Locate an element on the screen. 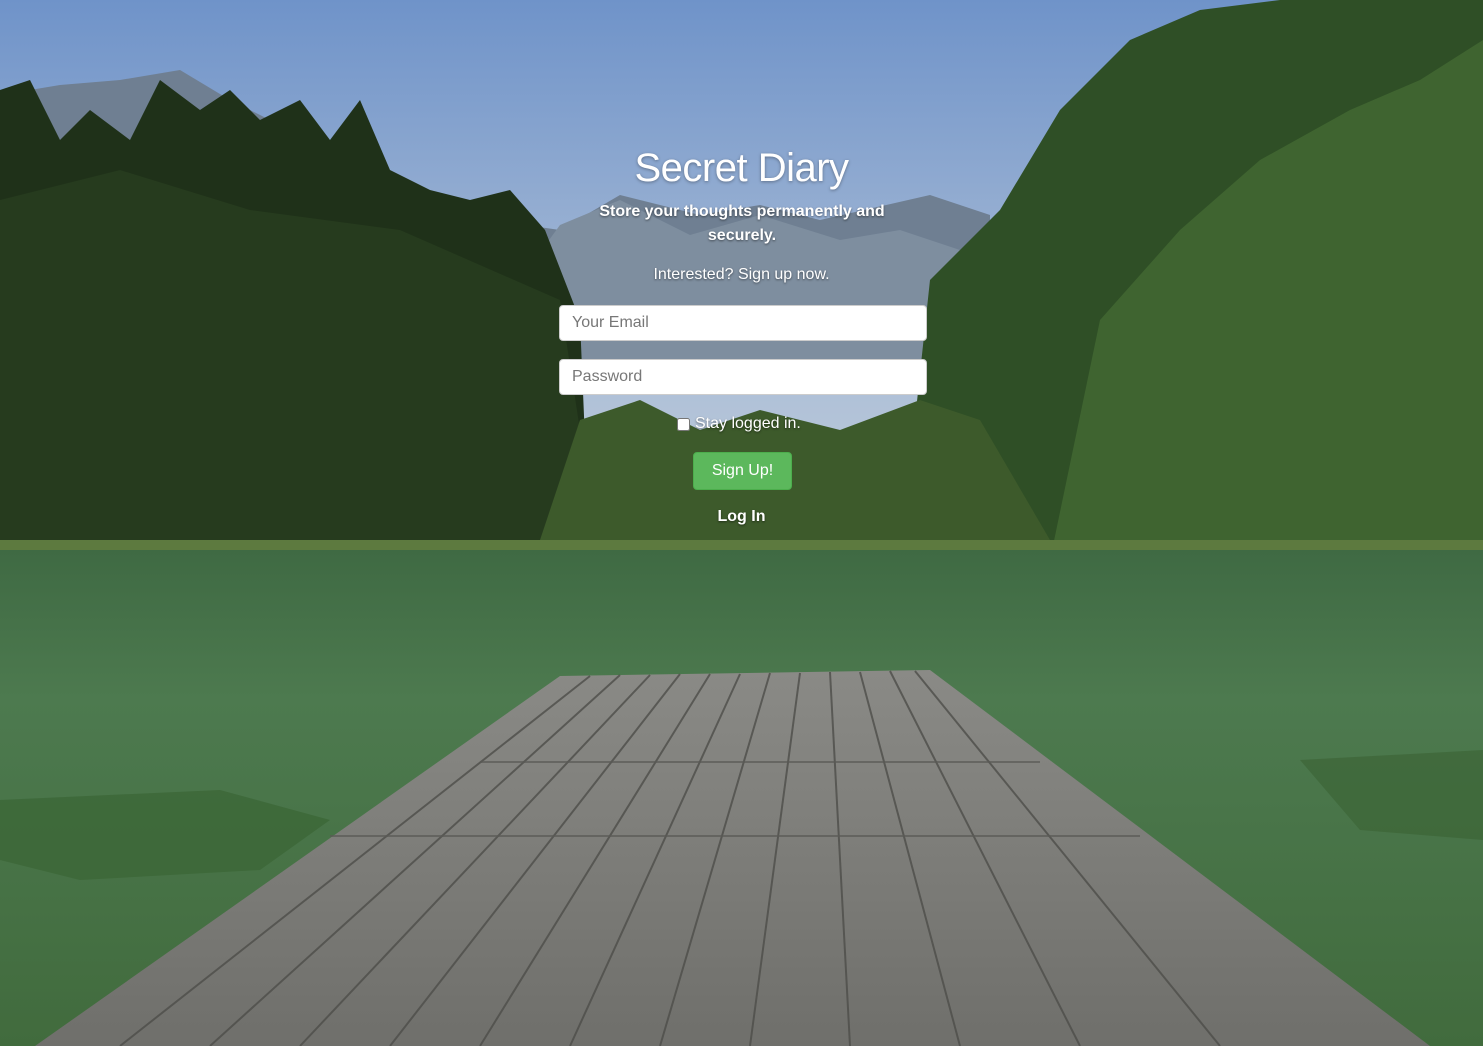 Image resolution: width=1483 pixels, height=1046 pixels. email-field is located at coordinates (743, 323).